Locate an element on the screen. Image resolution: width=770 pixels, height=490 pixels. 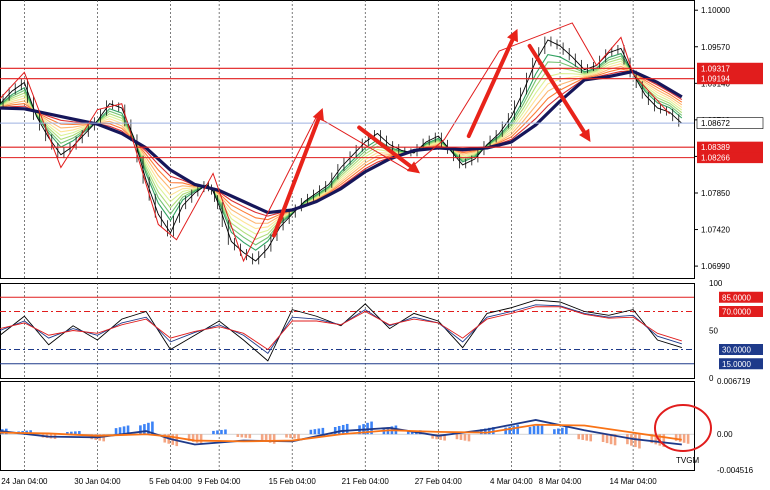
x-tick-label: 14 Mar 04:00 is located at coordinates (634, 481).